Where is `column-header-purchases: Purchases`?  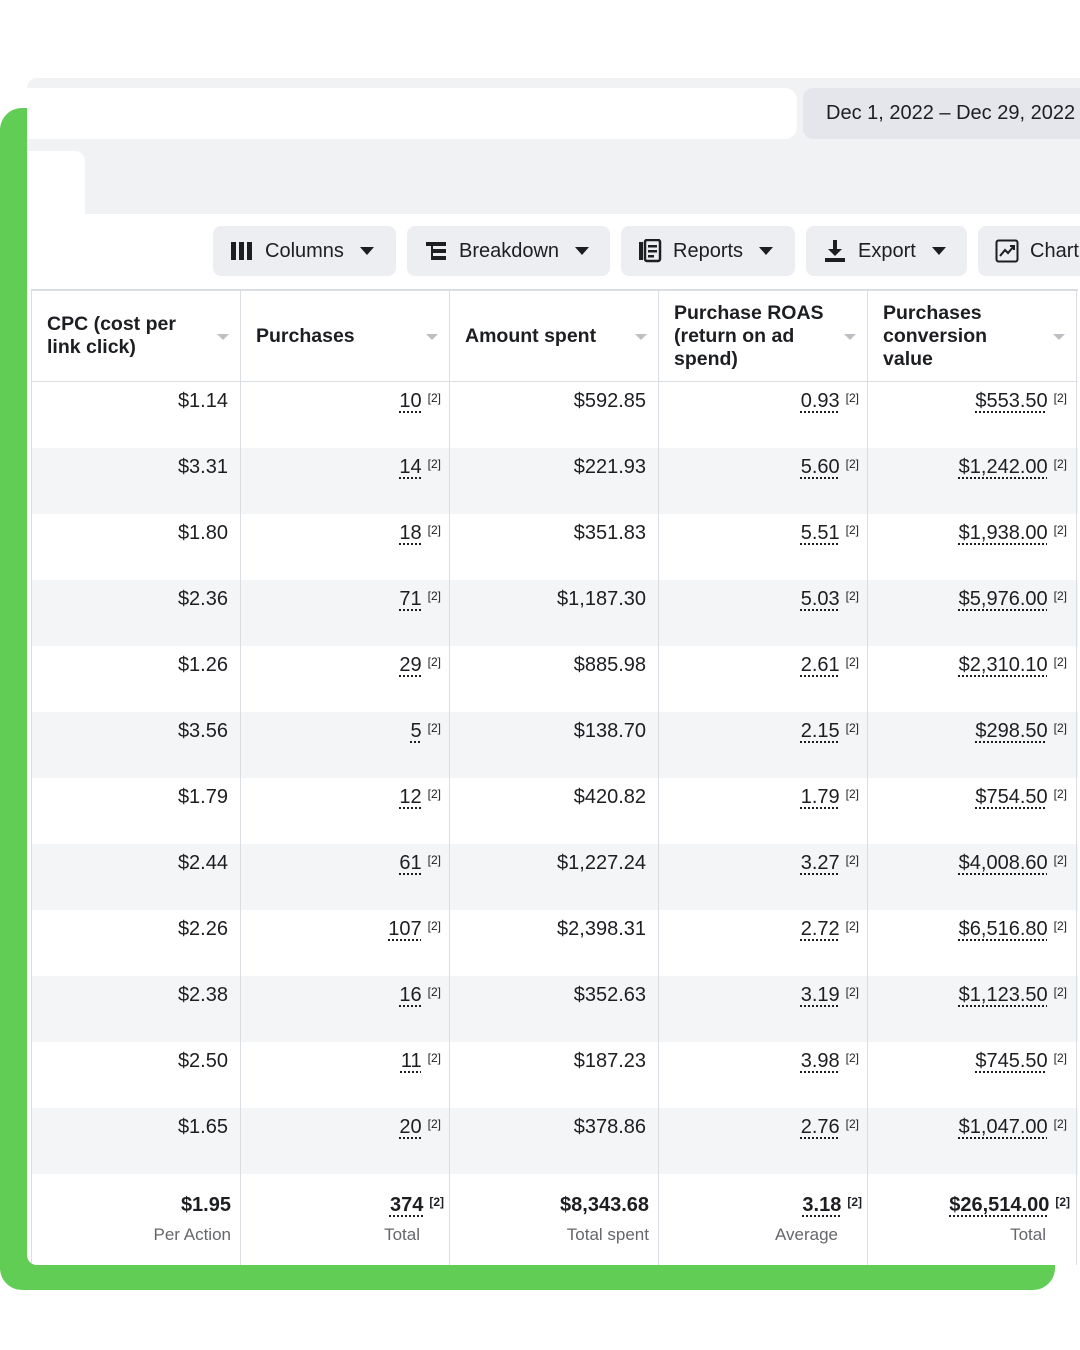
column-header-purchases: Purchases is located at coordinates (345, 336).